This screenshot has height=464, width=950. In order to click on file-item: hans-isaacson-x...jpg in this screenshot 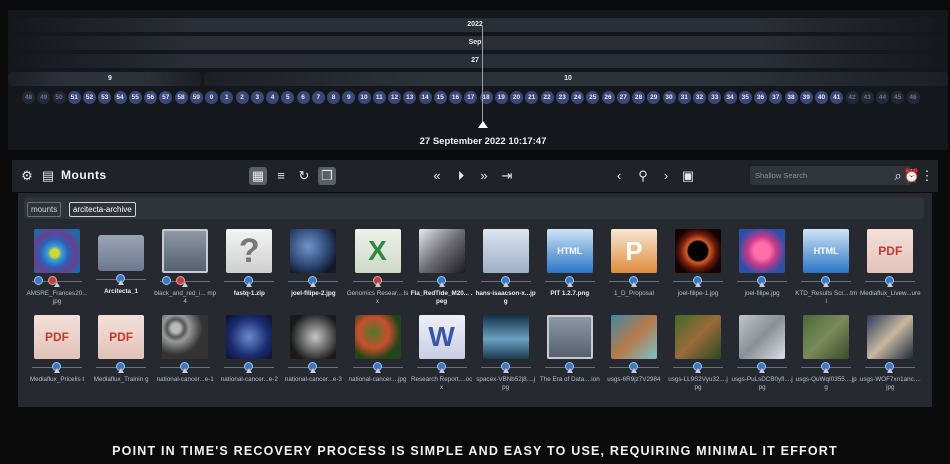, I will do `click(506, 267)`.